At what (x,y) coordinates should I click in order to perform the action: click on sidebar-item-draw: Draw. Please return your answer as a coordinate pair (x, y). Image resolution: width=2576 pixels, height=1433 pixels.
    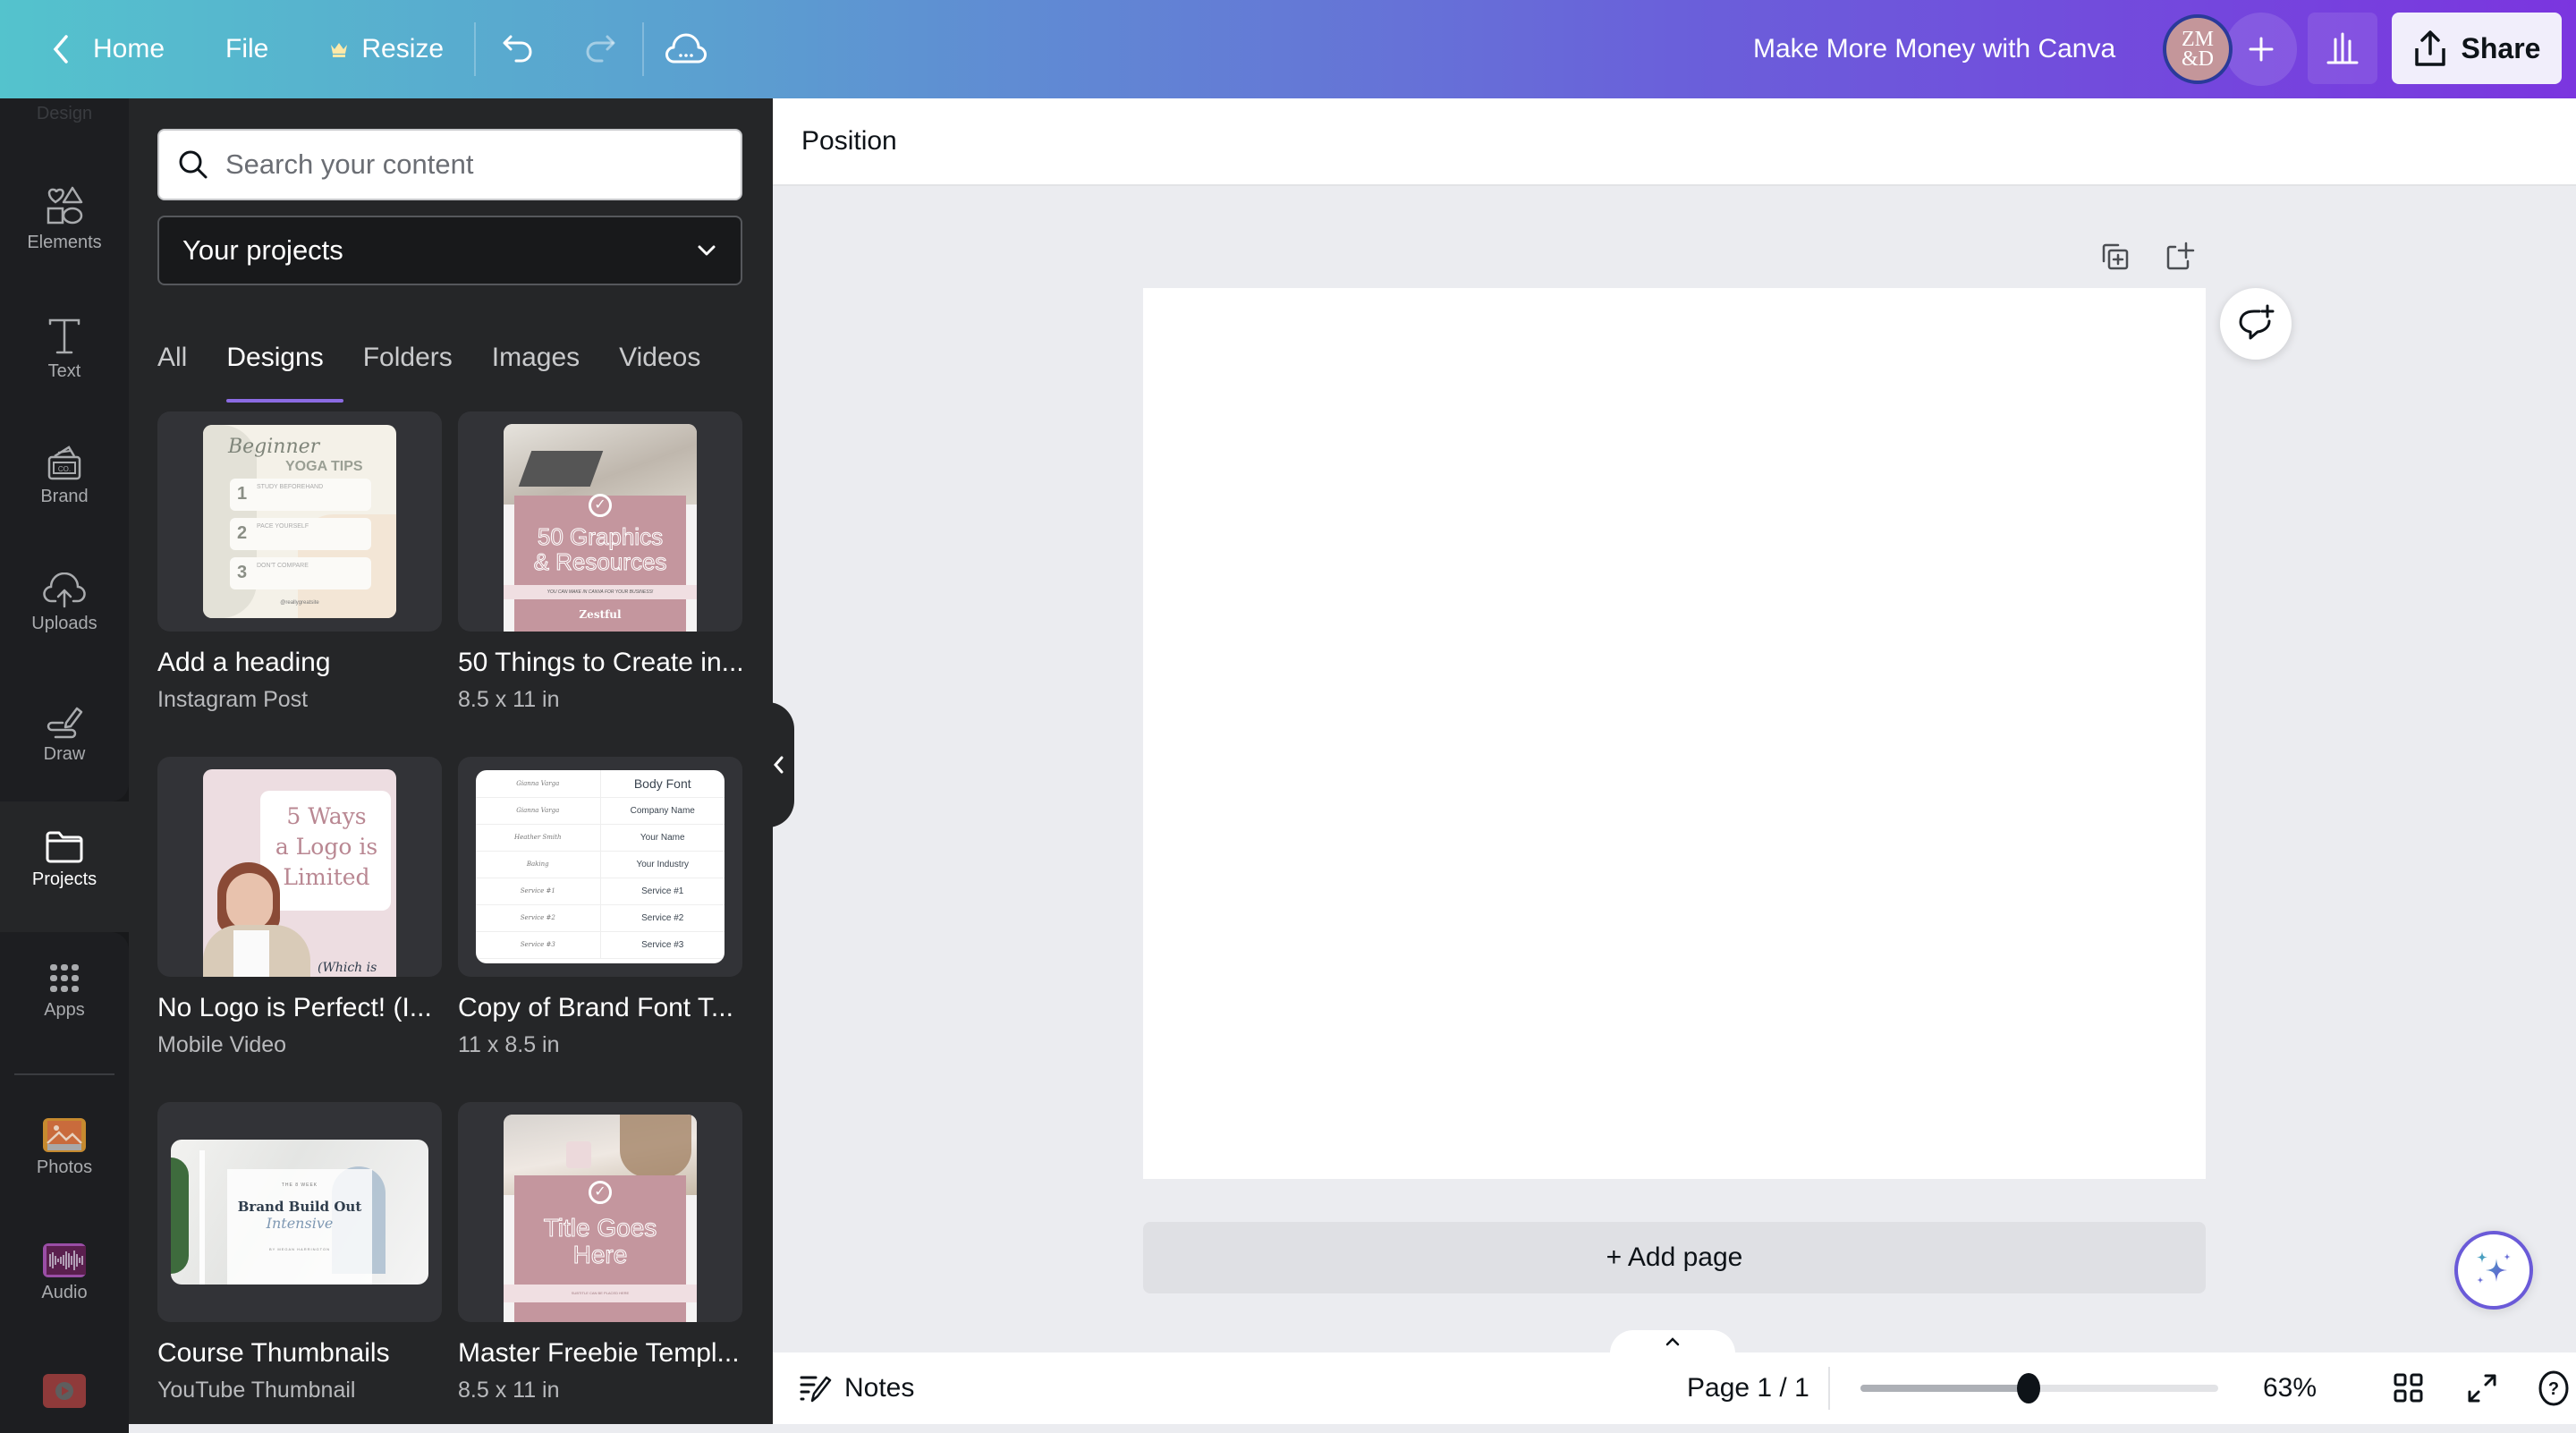
    Looking at the image, I should click on (64, 734).